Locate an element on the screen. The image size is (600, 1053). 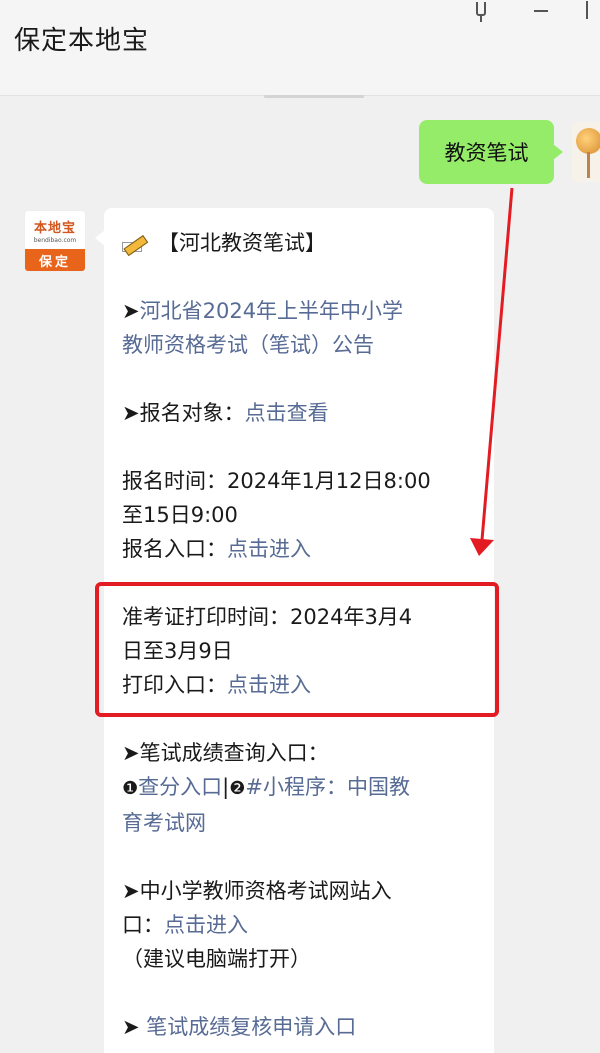
score-query-link: 查分入口 is located at coordinates (180, 787).